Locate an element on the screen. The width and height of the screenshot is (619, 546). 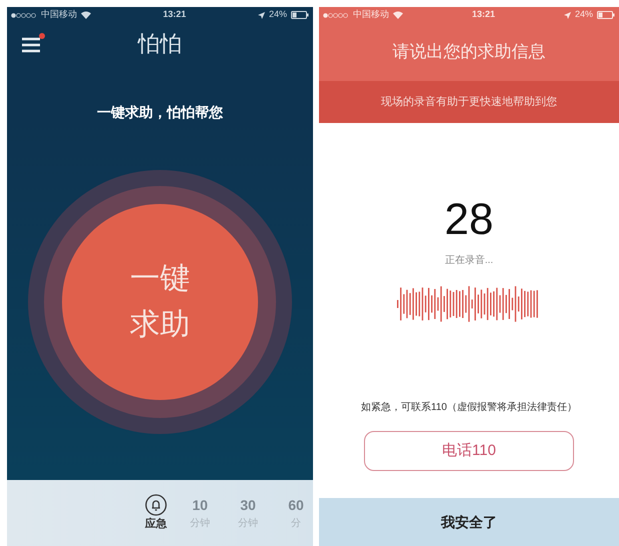
app-title: 怕怕 is located at coordinates (160, 44).